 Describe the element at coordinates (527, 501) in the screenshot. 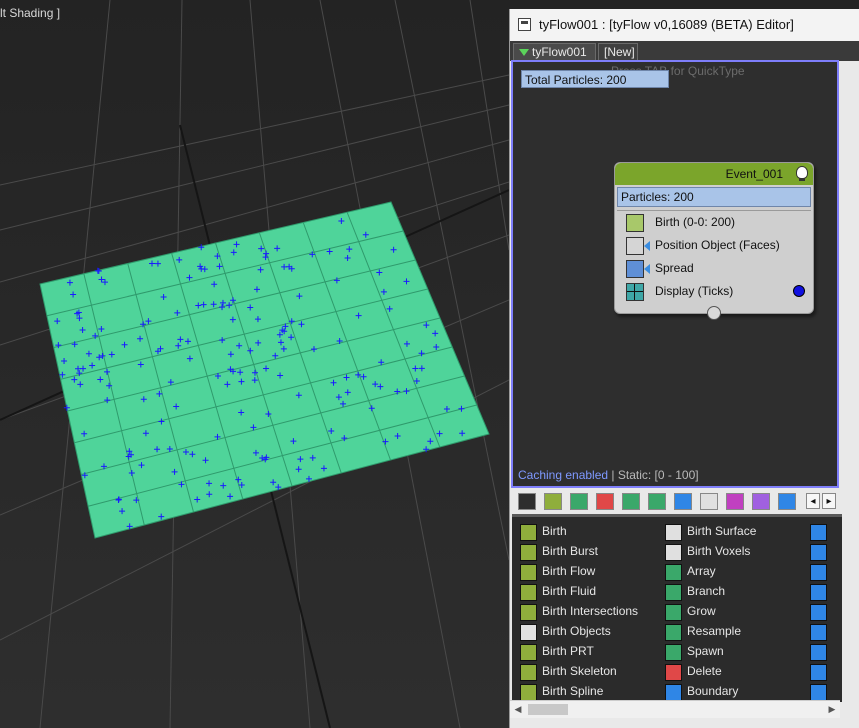

I see `category-all-button` at that location.